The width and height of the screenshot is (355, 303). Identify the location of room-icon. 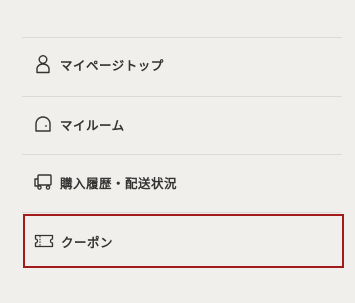
(43, 124).